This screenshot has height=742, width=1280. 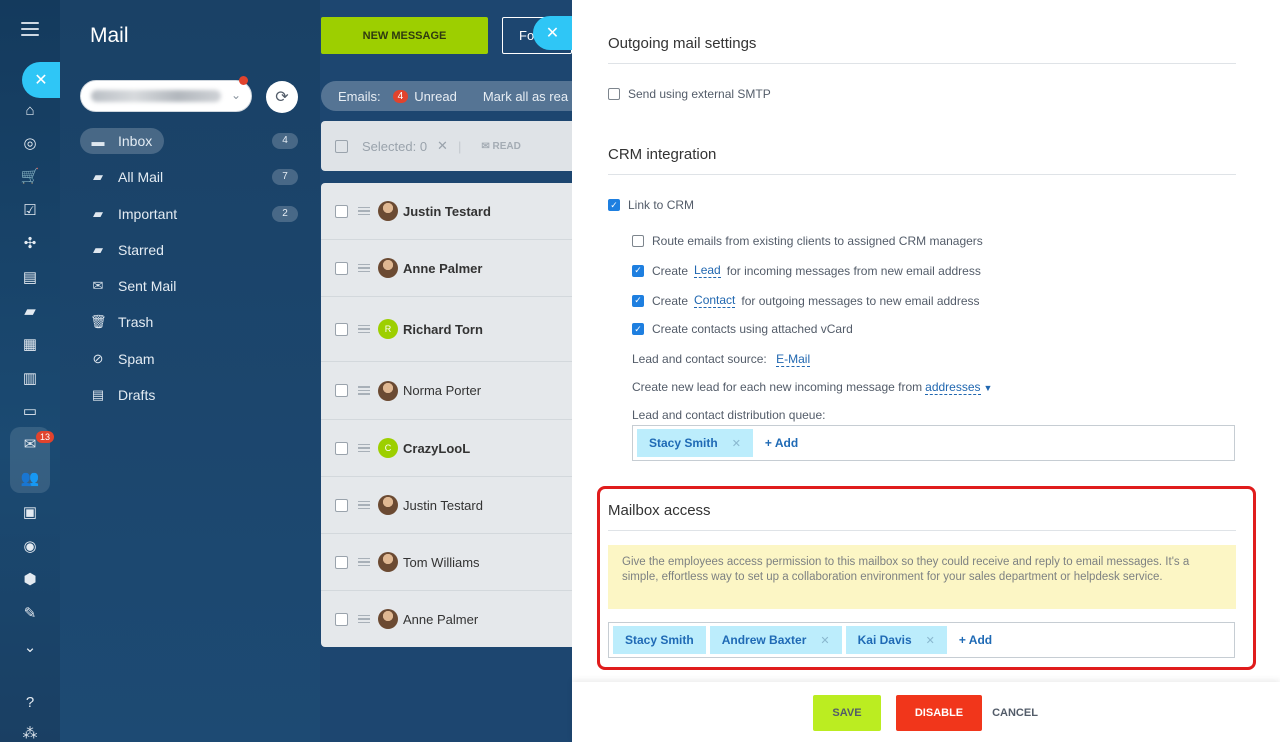 I want to click on contact-entity-link: Contact, so click(x=715, y=300).